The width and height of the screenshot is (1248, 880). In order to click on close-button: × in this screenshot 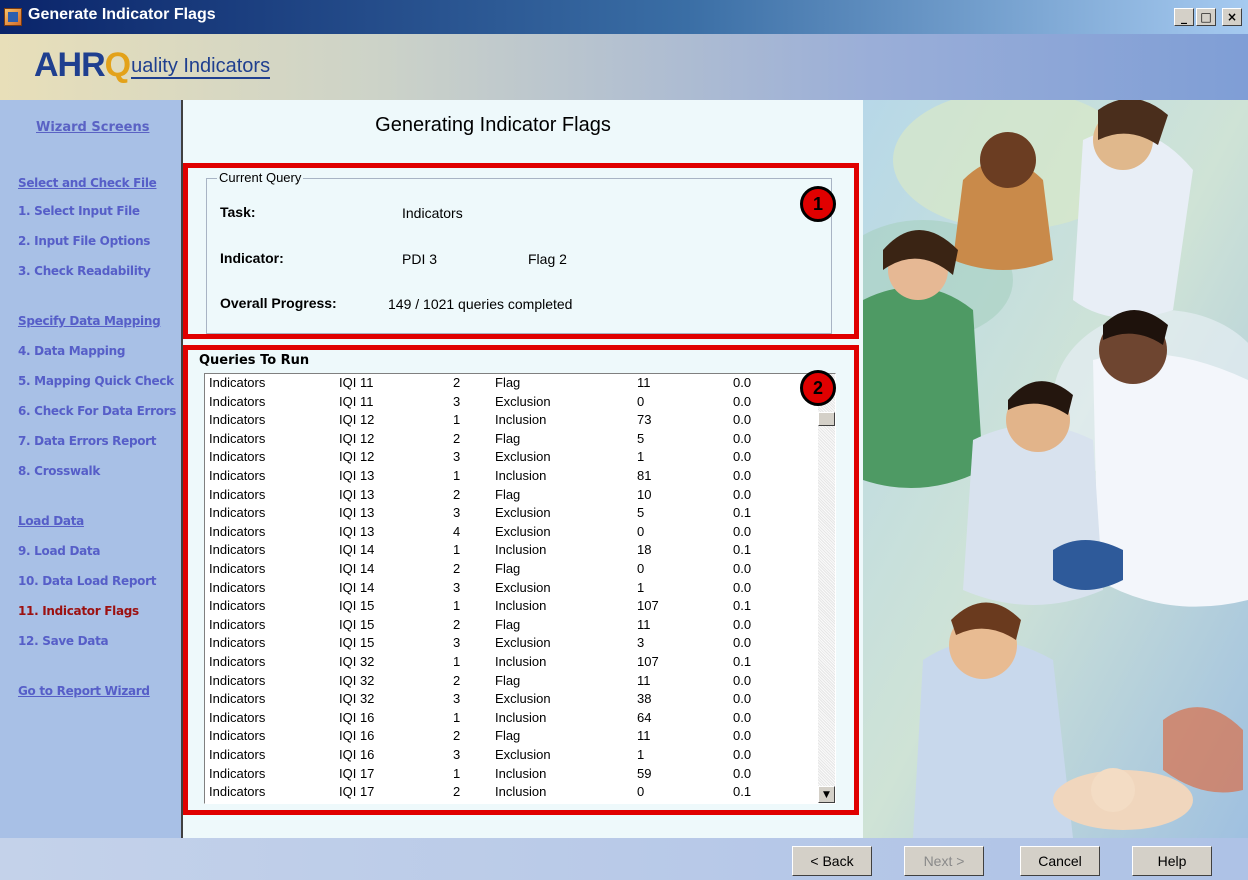, I will do `click(1232, 17)`.